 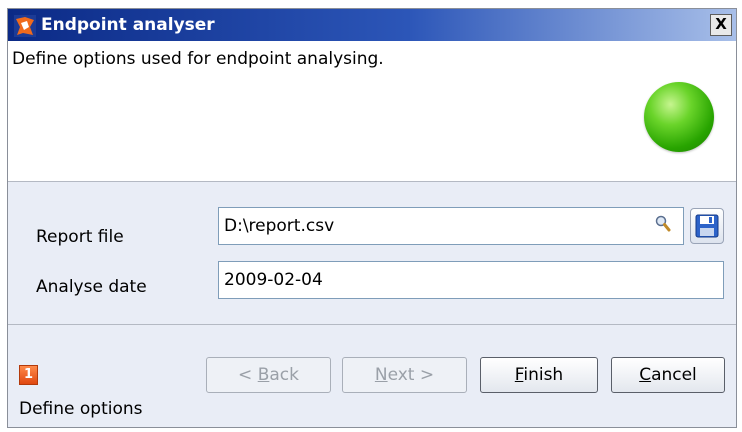 I want to click on status-indicator-icon, so click(x=679, y=117).